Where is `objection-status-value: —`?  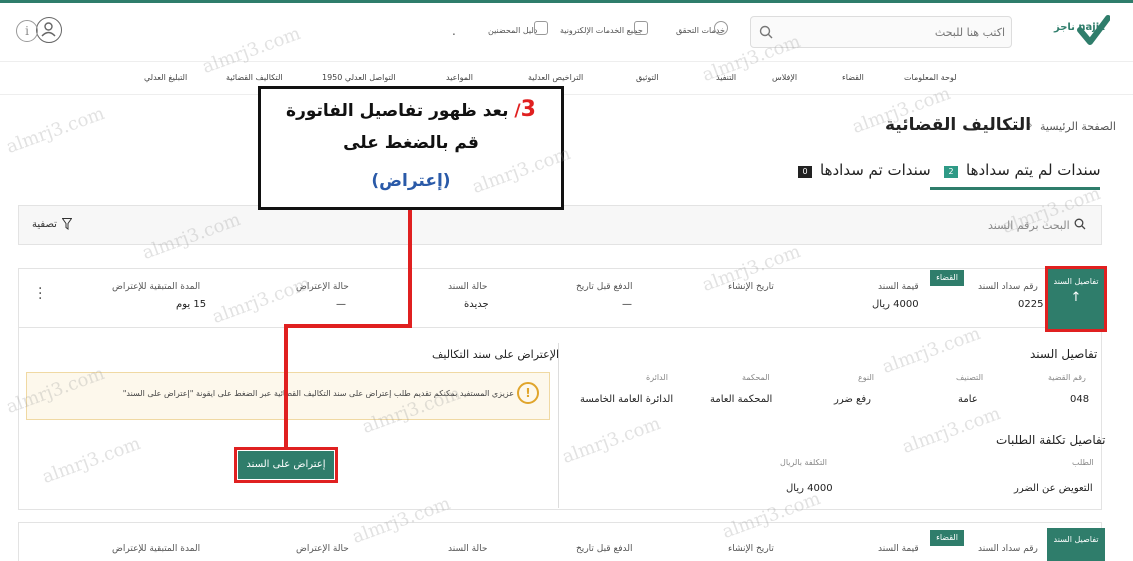 objection-status-value: — is located at coordinates (341, 304).